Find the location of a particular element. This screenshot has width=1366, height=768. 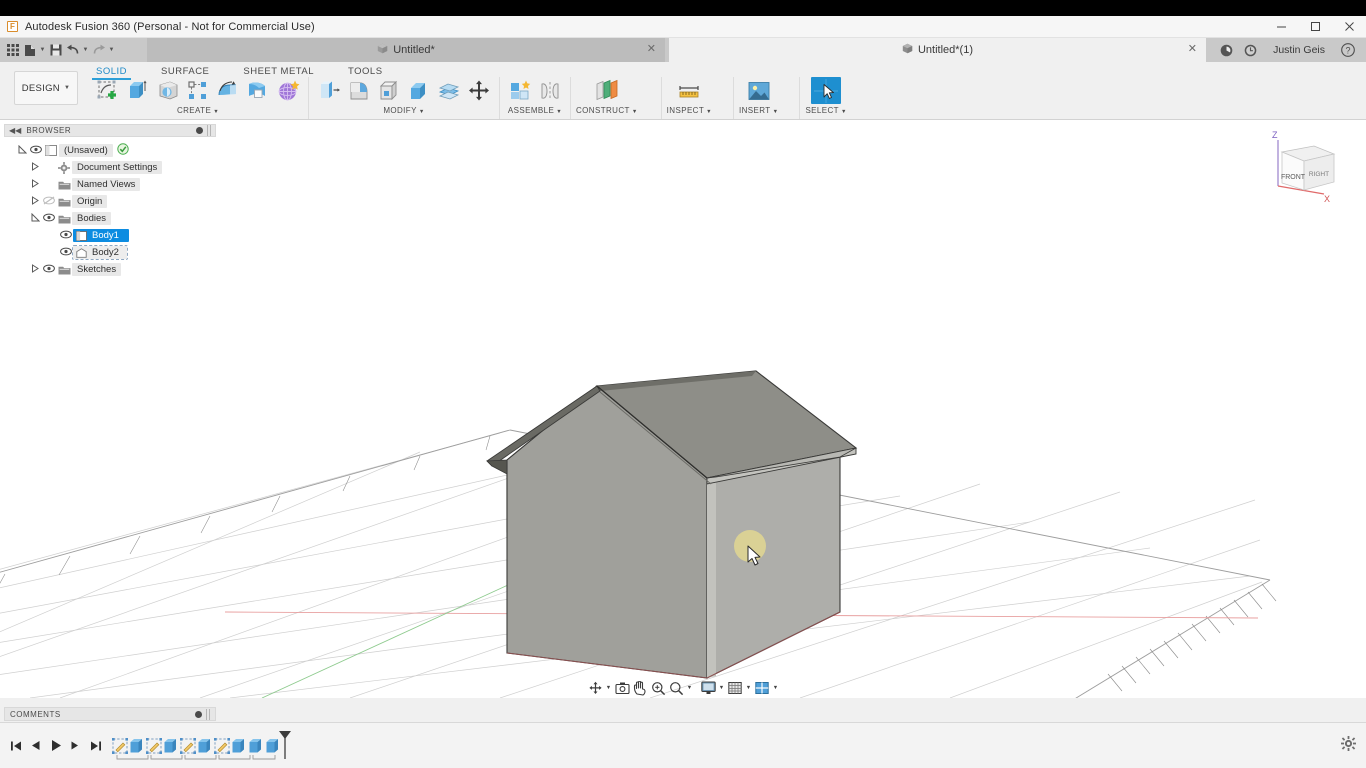

sweep-icon is located at coordinates (228, 90).